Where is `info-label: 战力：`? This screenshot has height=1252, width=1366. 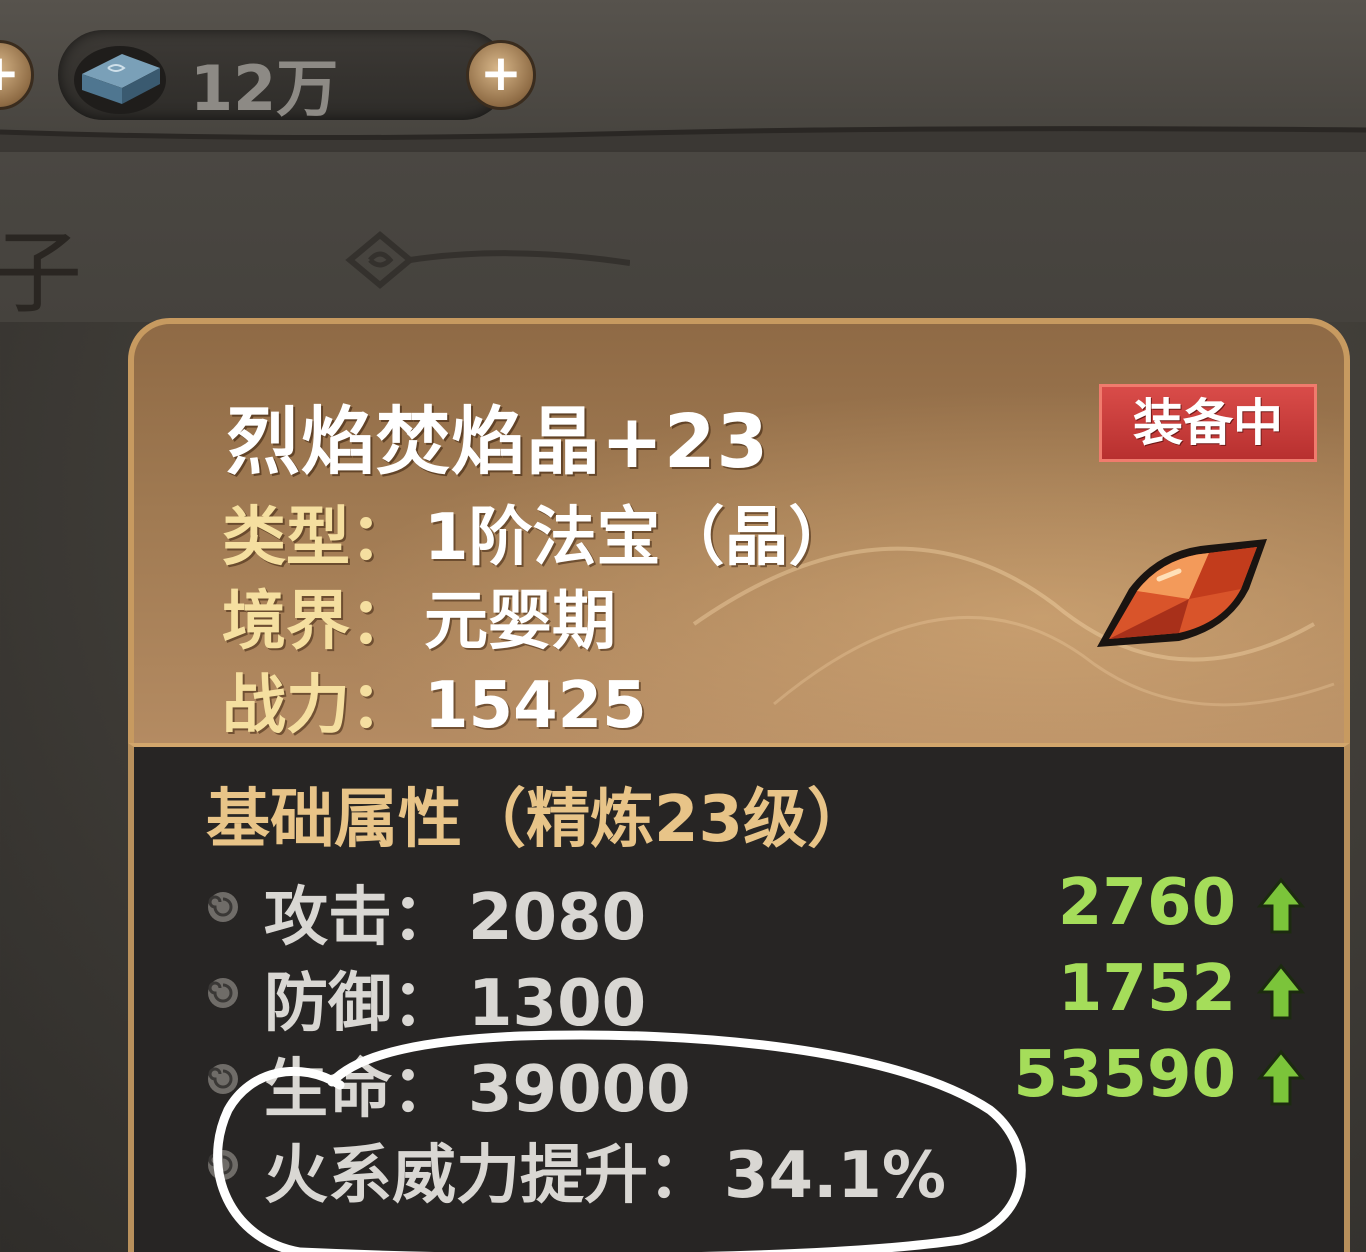 info-label: 战力： is located at coordinates (318, 706).